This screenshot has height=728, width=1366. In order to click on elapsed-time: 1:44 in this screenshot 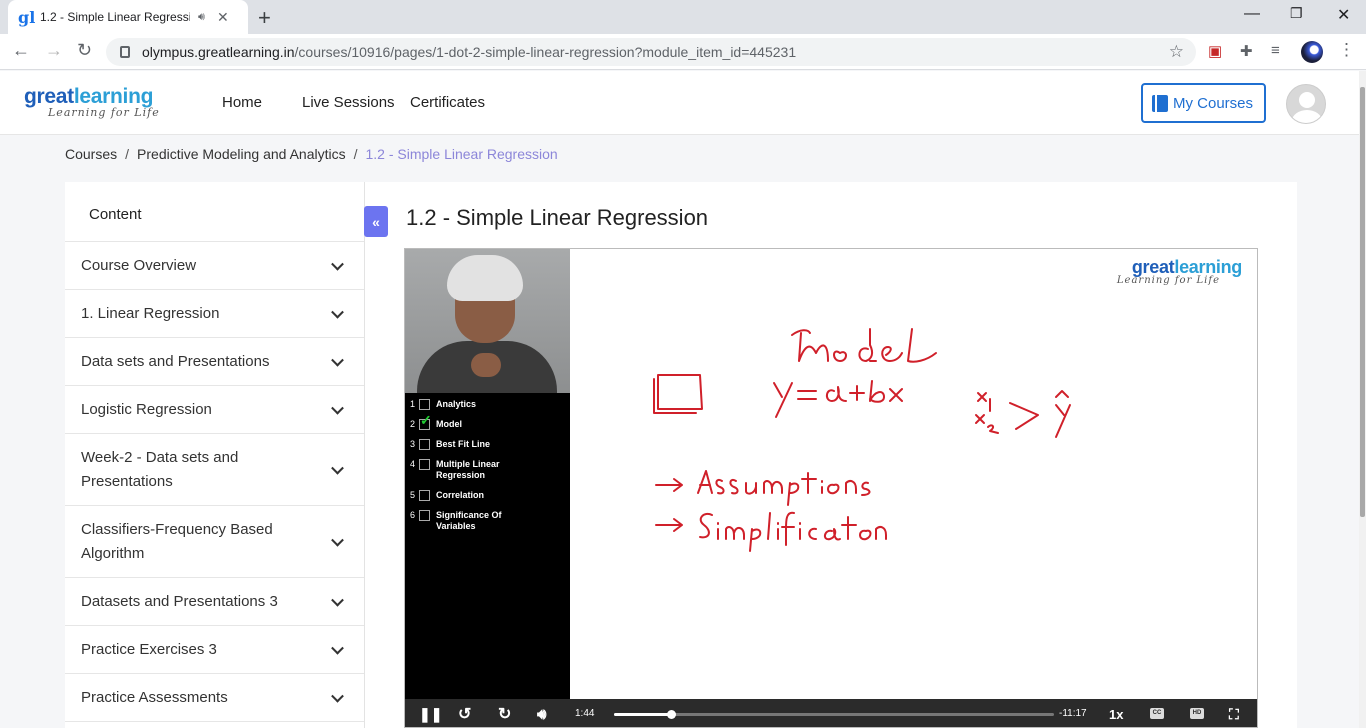, I will do `click(585, 713)`.